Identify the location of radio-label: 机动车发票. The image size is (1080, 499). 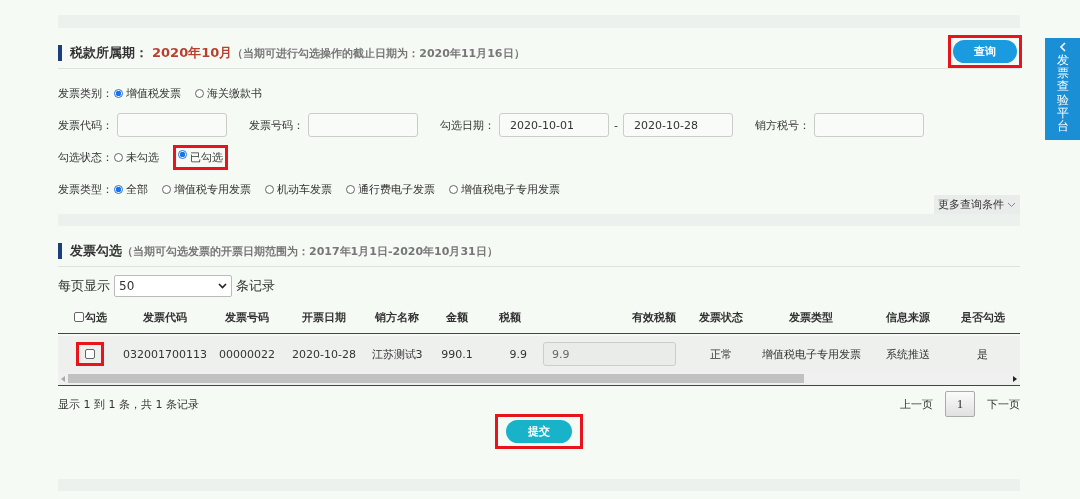
(304, 189).